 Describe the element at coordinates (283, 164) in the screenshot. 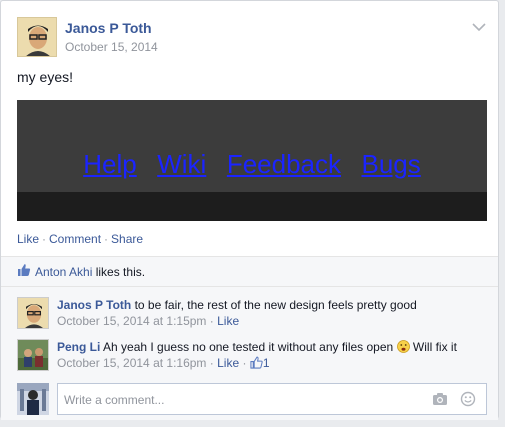

I see `image-link-feedback: Feedback` at that location.